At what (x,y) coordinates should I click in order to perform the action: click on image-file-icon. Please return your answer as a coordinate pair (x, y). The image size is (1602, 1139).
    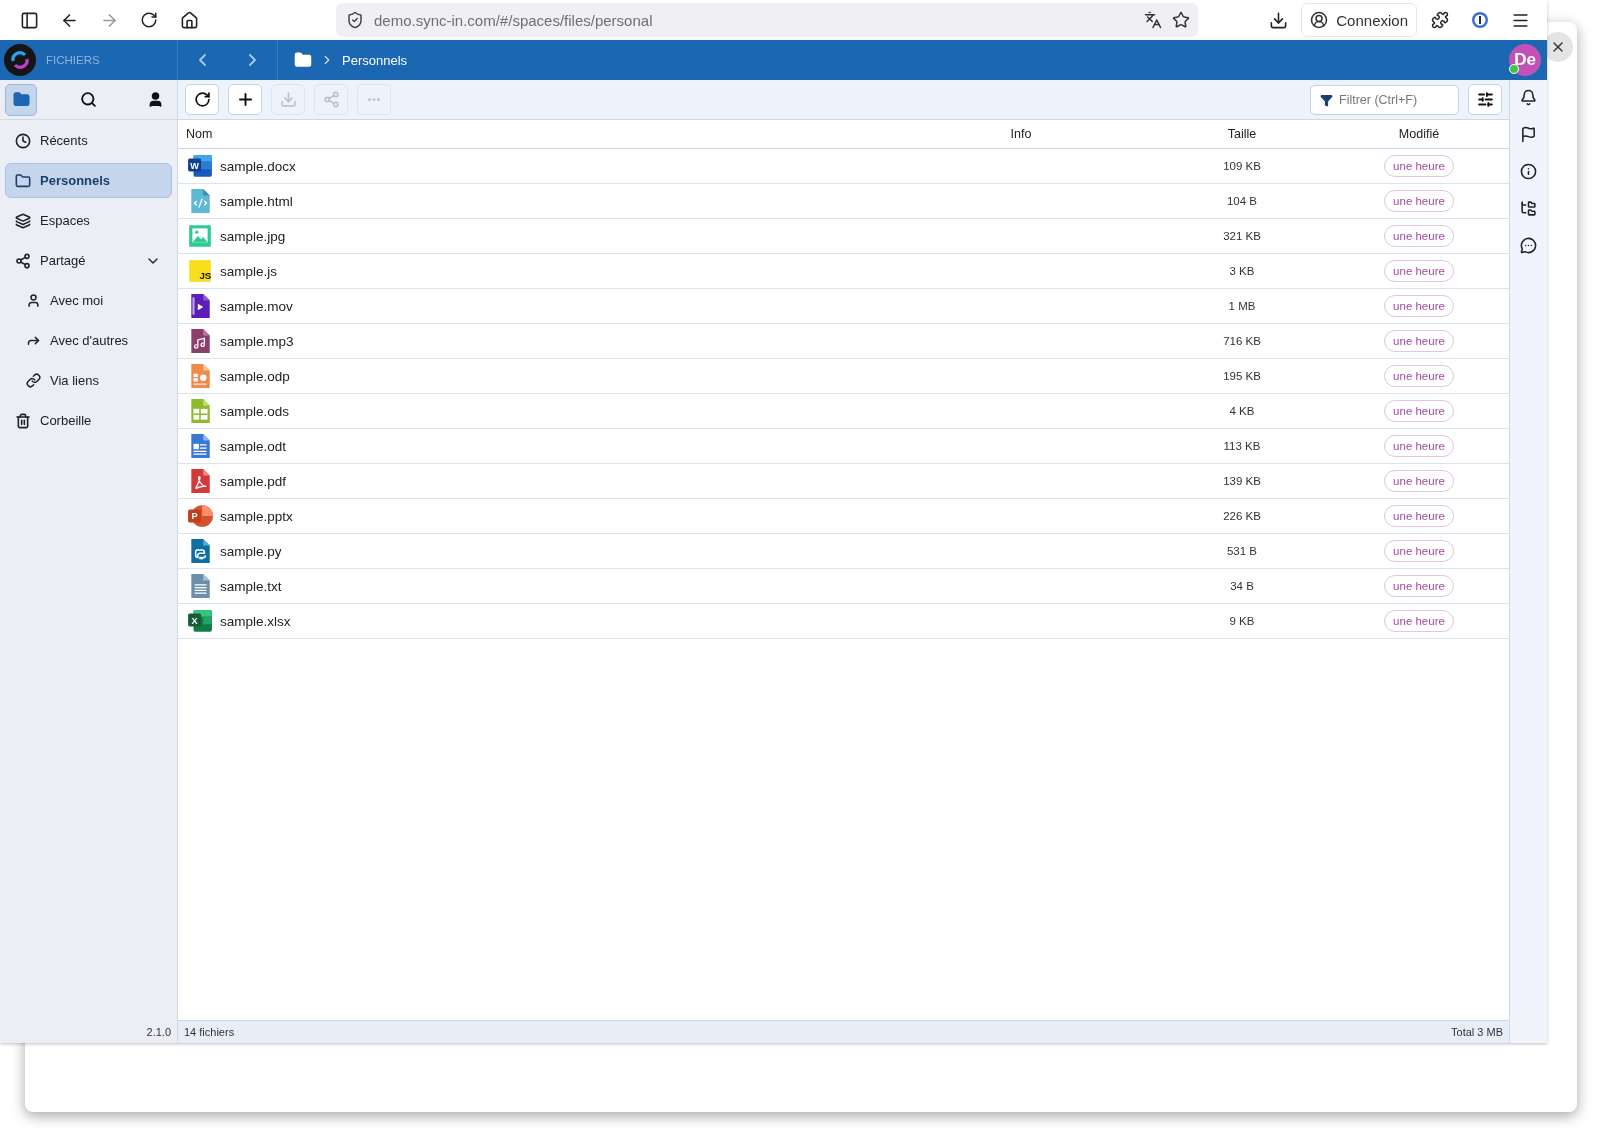
    Looking at the image, I should click on (200, 236).